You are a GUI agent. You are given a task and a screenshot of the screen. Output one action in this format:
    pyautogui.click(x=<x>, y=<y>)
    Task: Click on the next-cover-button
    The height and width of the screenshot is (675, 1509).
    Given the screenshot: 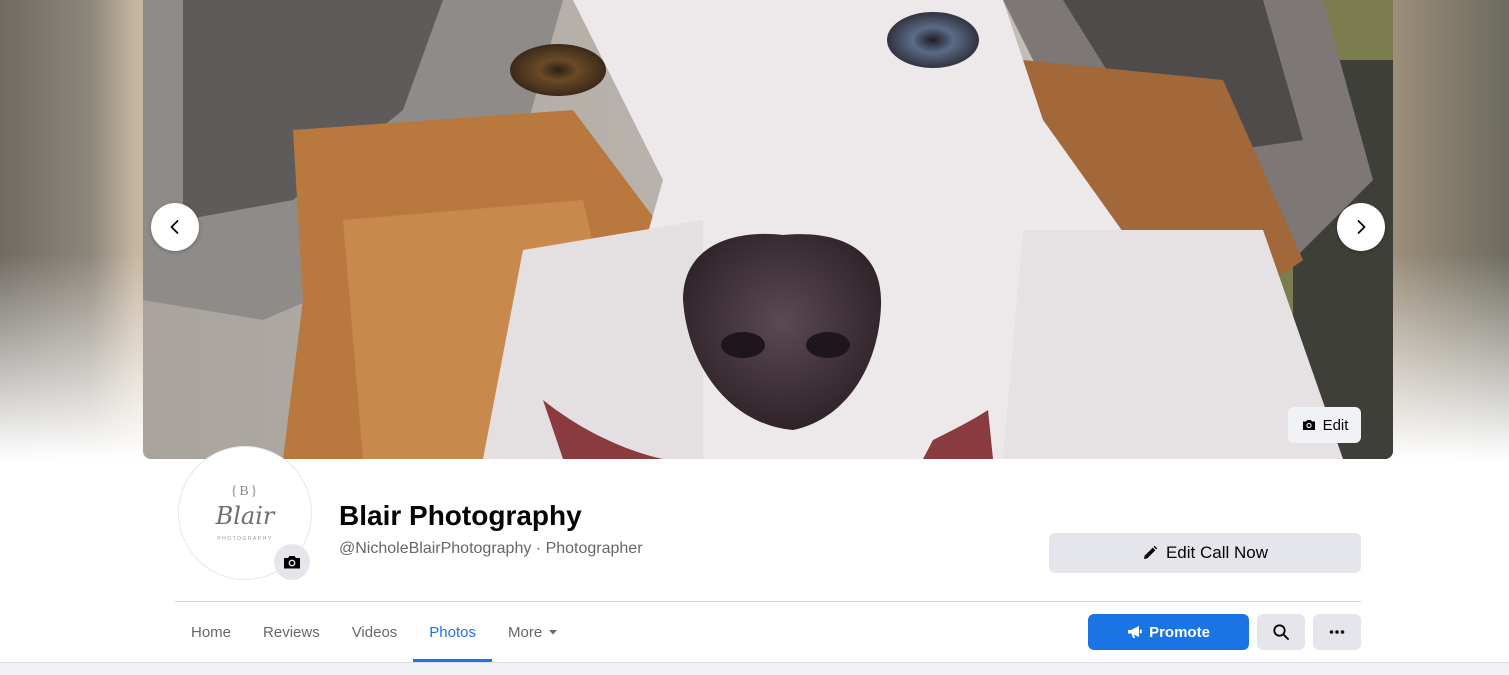 What is the action you would take?
    pyautogui.click(x=1361, y=227)
    